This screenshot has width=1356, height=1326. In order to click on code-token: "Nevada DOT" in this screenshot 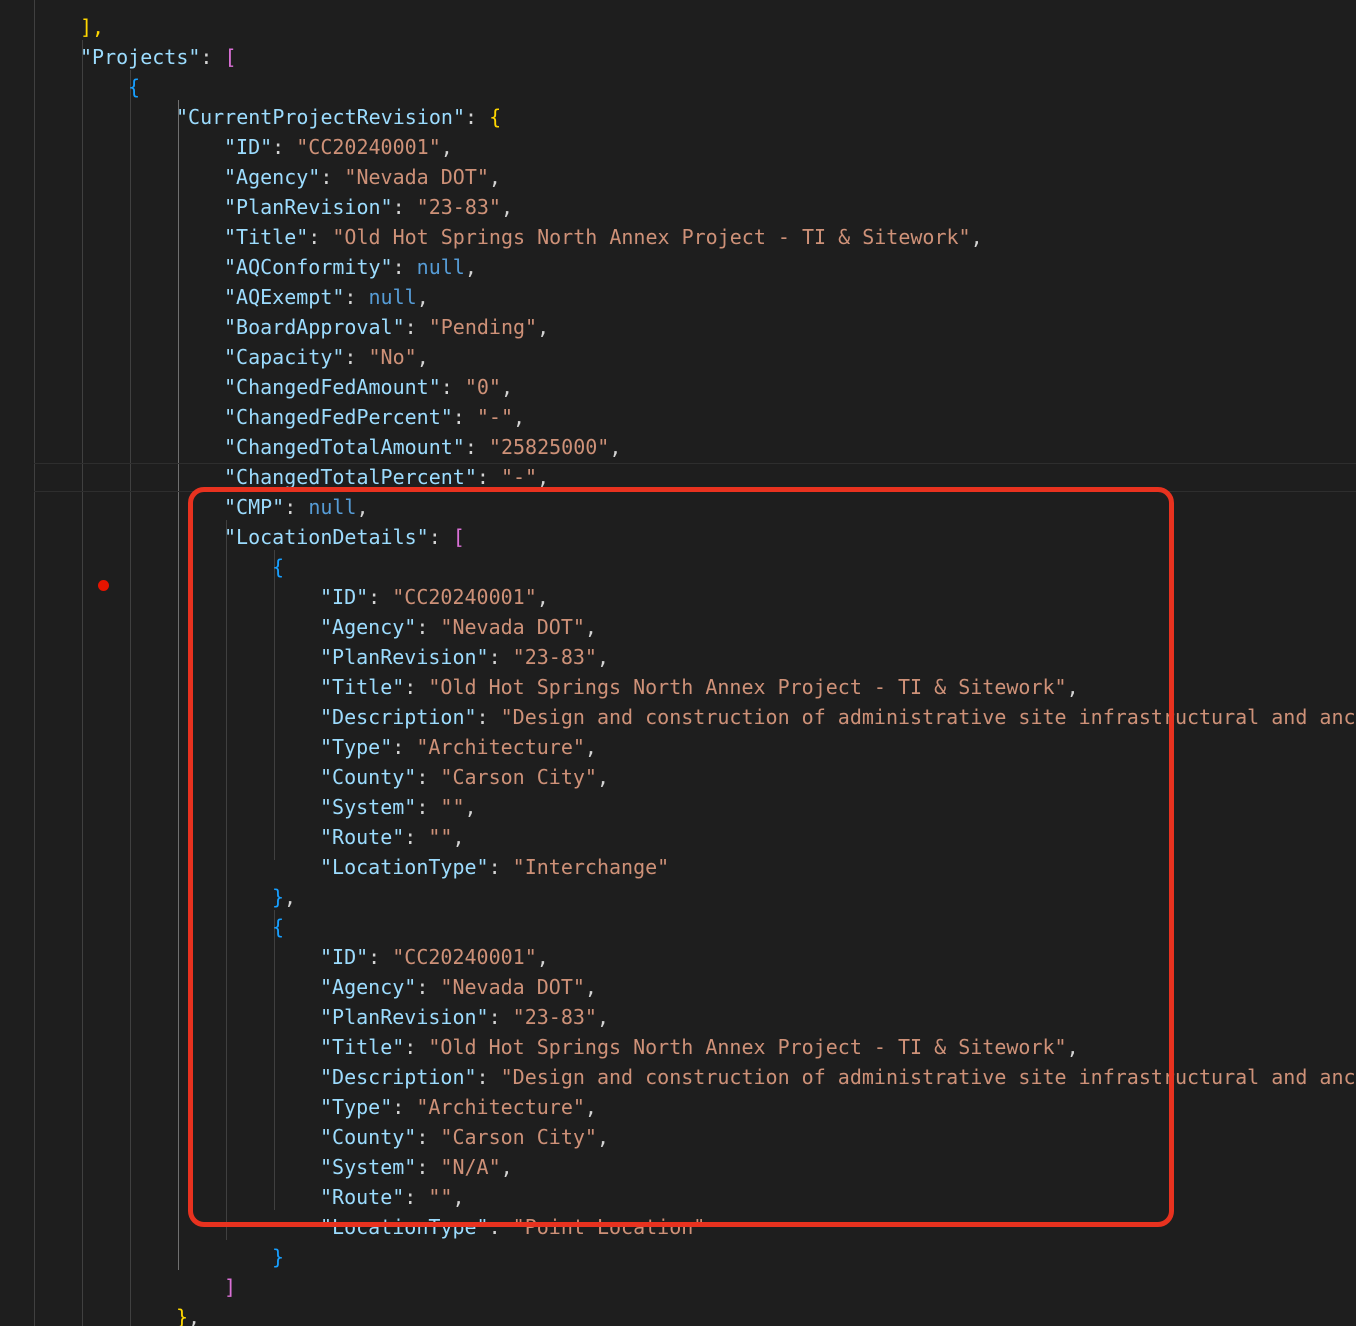, I will do `click(512, 987)`.